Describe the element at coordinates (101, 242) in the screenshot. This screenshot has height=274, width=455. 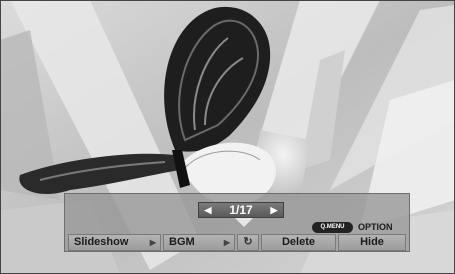
I see `slideshow-label: Slideshow` at that location.